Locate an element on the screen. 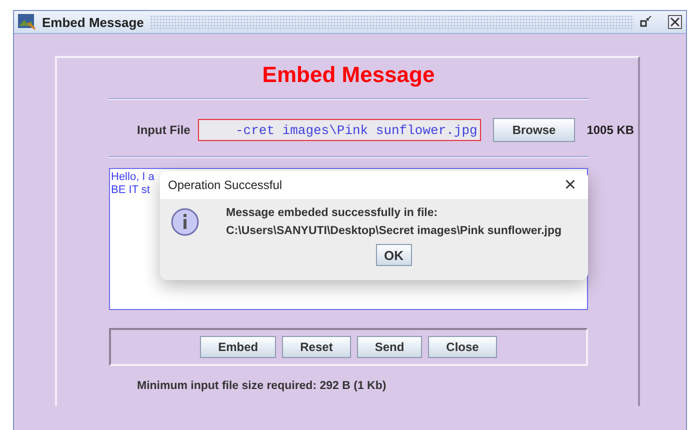  dialog-message: Message embeded successfully in file: is located at coordinates (332, 213).